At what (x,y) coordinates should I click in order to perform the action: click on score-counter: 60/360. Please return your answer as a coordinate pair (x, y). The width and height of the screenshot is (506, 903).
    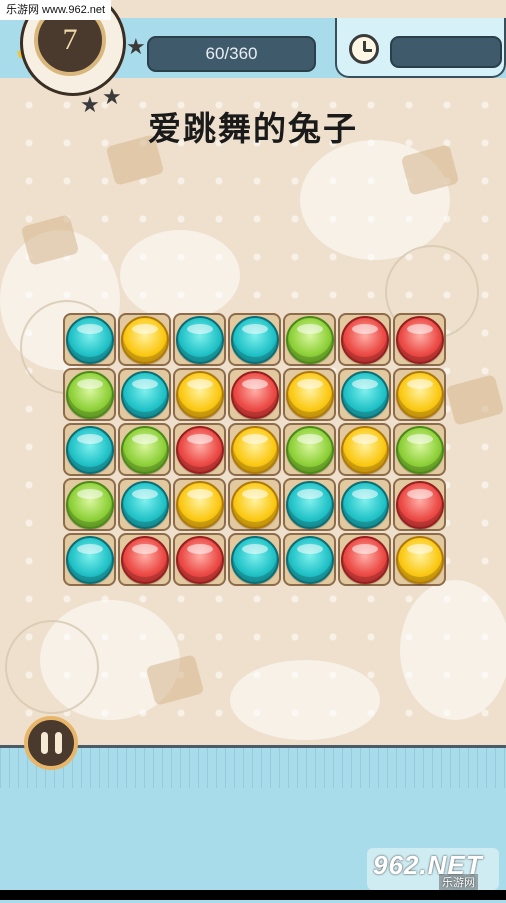
    Looking at the image, I should click on (231, 54).